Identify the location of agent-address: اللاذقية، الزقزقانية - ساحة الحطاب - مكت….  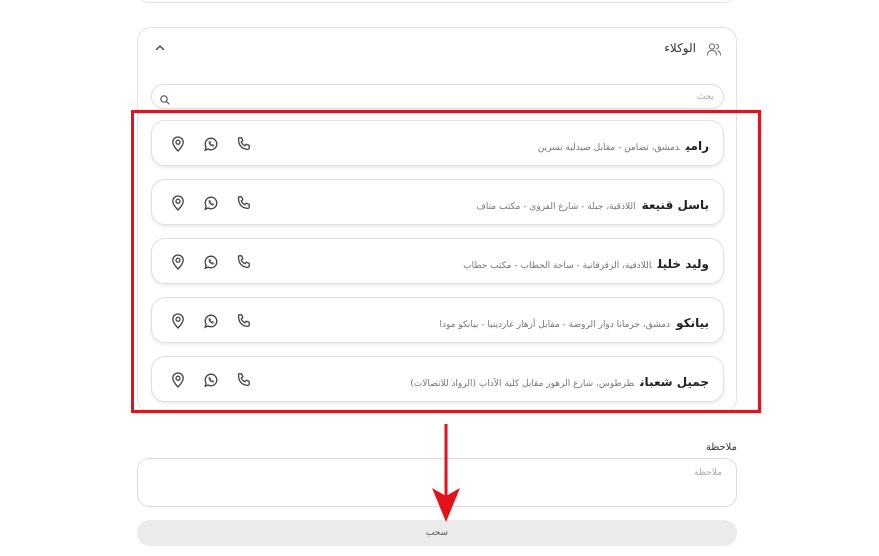
(557, 266).